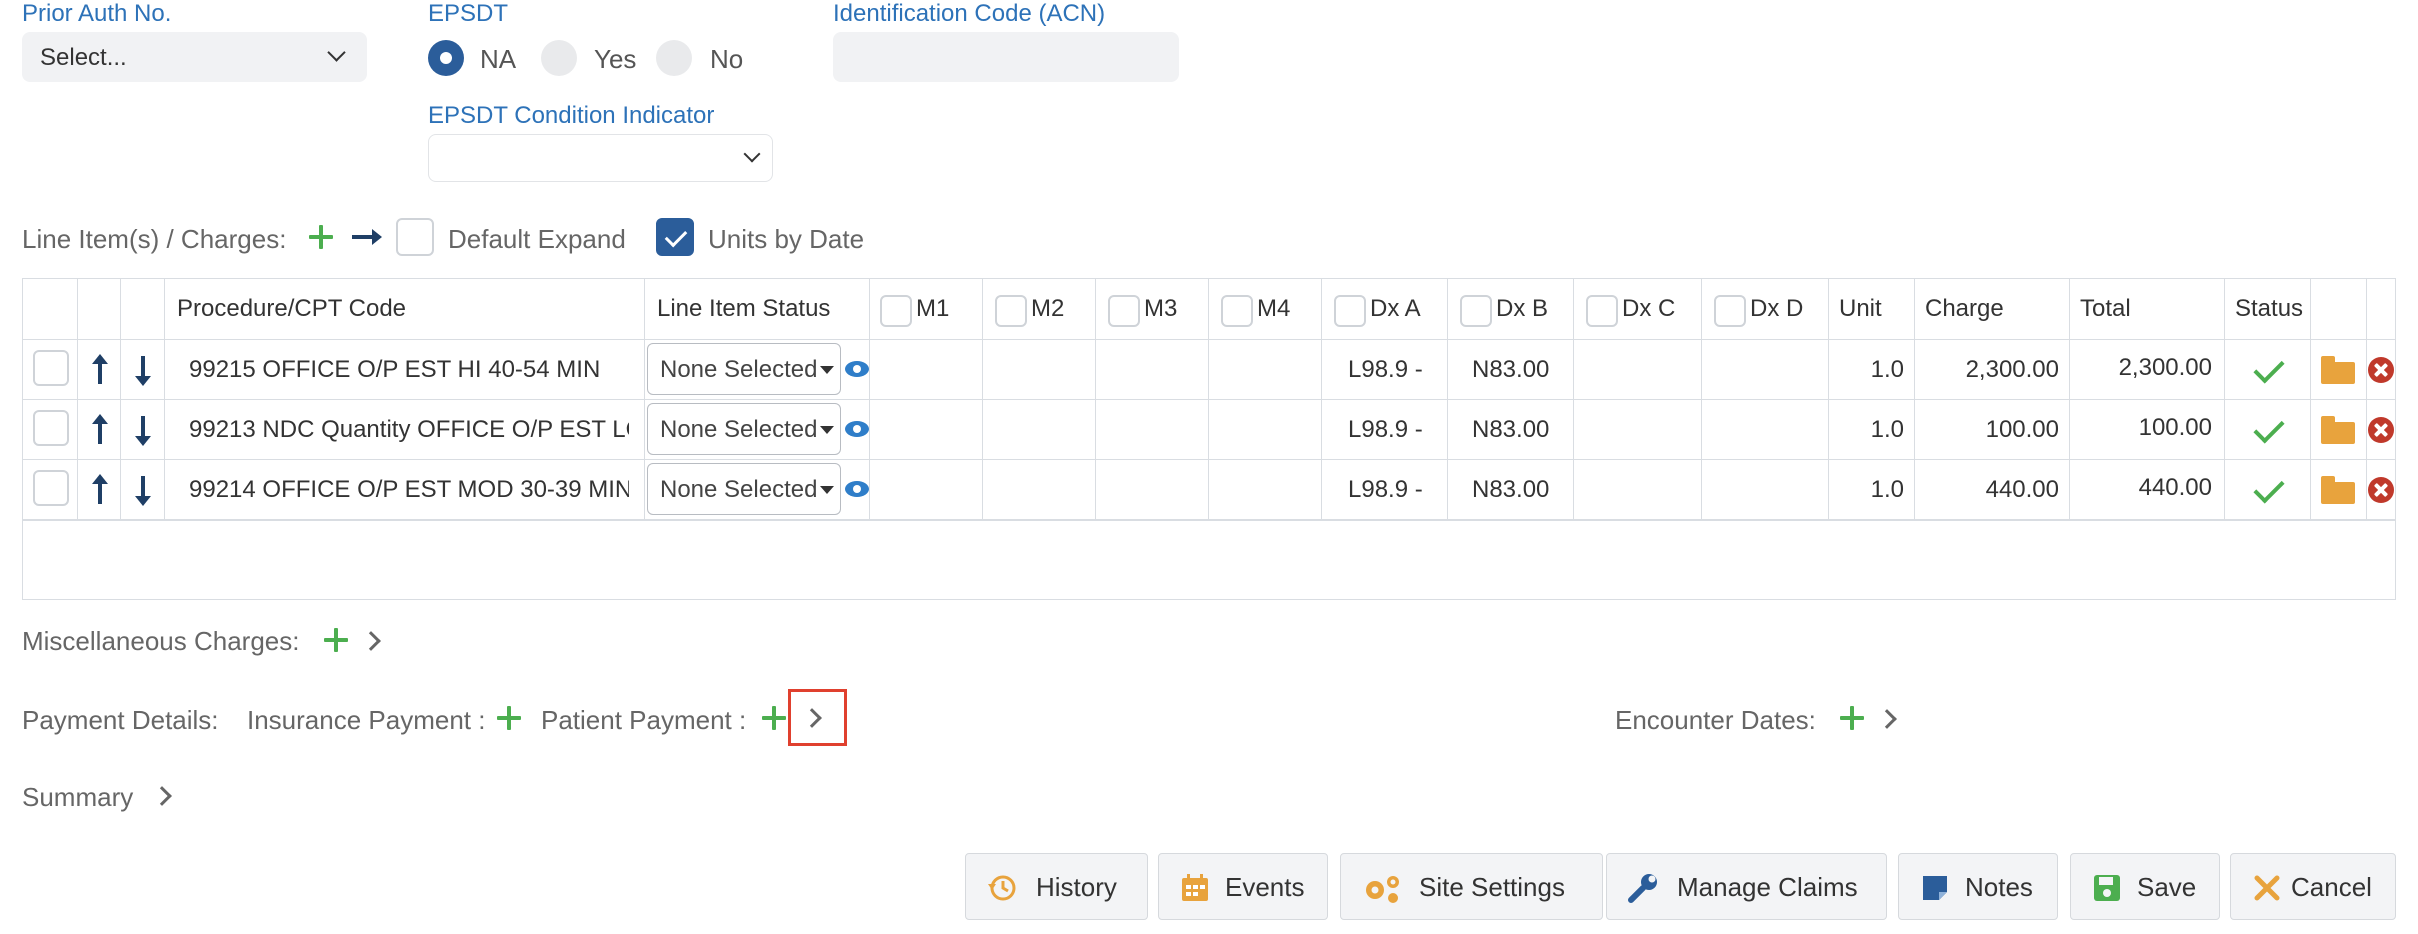 This screenshot has height=934, width=2418. Describe the element at coordinates (896, 311) in the screenshot. I see `m1-checkbox` at that location.